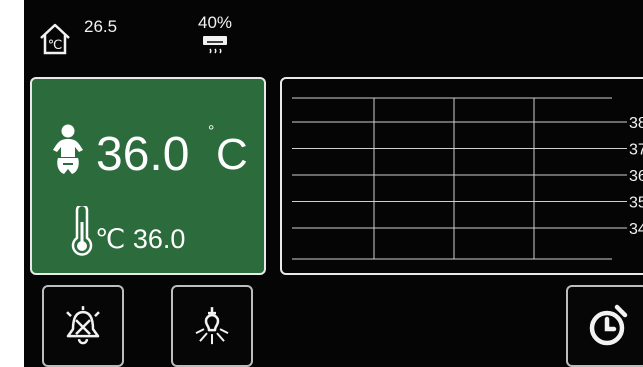 The width and height of the screenshot is (643, 367). I want to click on home-icon-glyph: ℃, so click(55, 44).